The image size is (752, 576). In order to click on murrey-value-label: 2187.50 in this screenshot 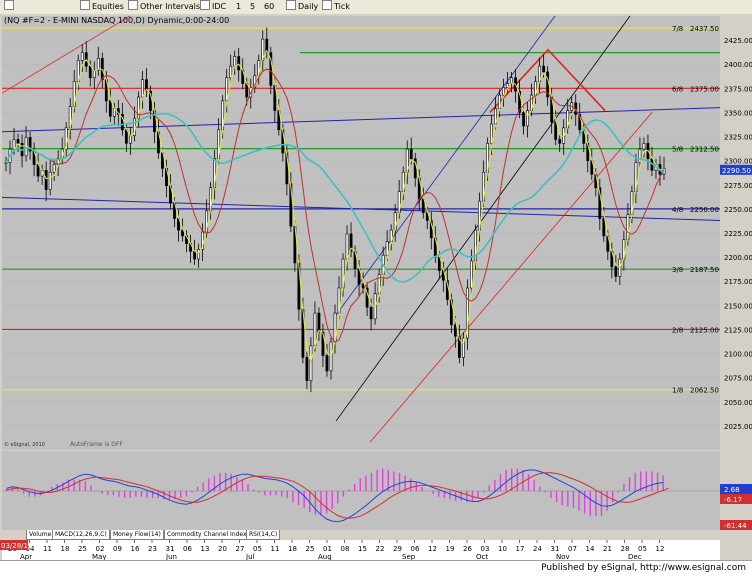, I will do `click(704, 270)`.